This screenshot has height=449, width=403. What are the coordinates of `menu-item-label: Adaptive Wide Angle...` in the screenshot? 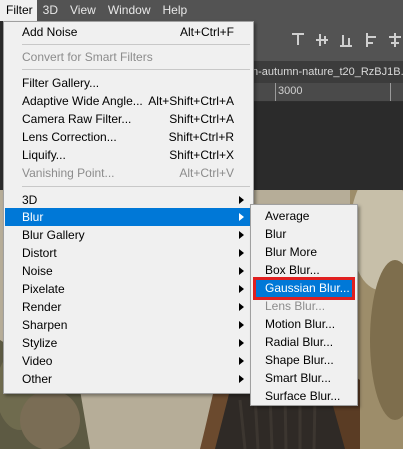 It's located at (82, 101).